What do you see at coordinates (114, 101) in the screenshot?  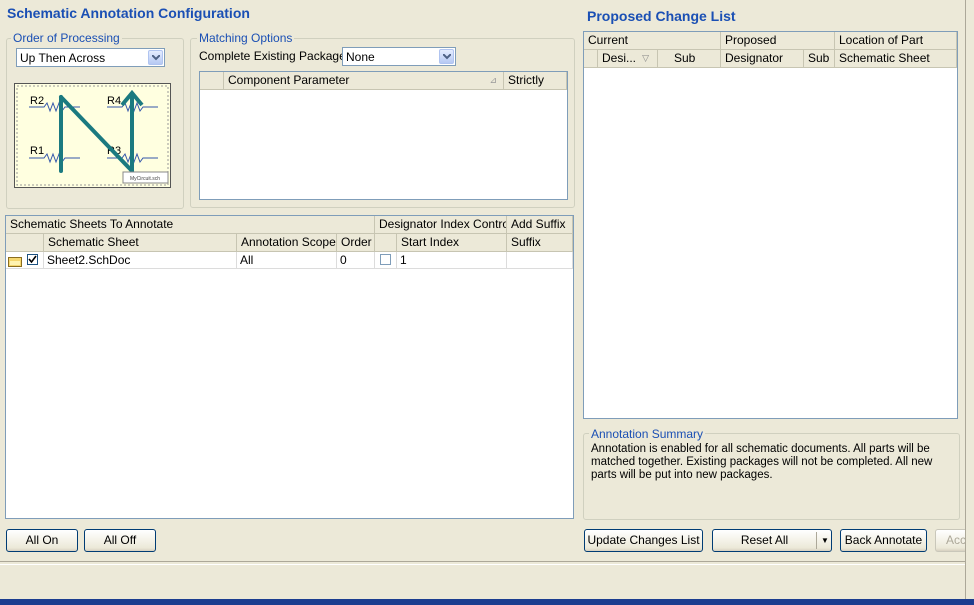 I see `preview-label-r4: R4` at bounding box center [114, 101].